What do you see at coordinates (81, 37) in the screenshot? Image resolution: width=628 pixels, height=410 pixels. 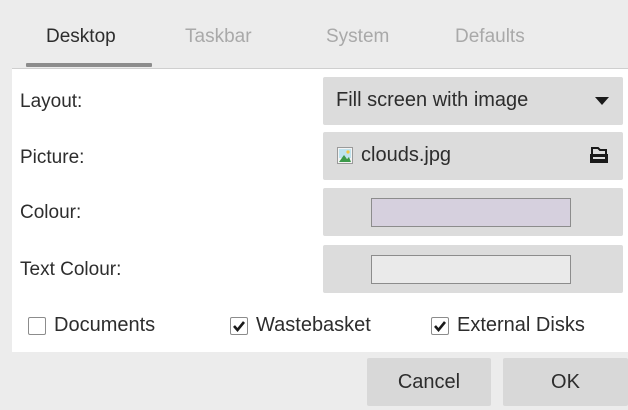 I see `tab-desktop: Desktop` at bounding box center [81, 37].